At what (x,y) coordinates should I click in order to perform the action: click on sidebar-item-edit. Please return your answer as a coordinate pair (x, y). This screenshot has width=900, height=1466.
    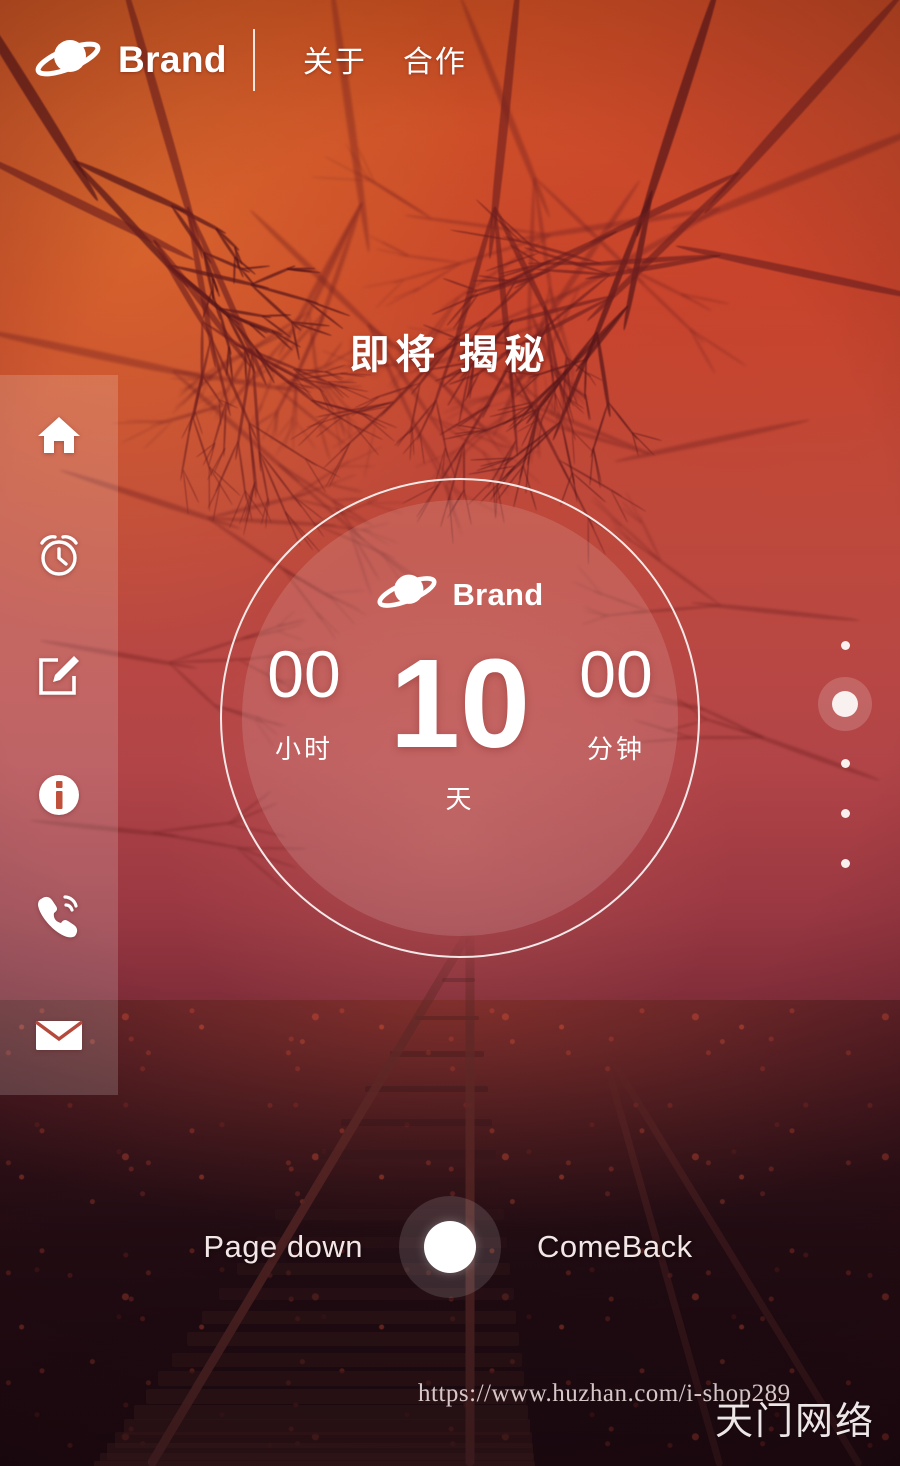
    Looking at the image, I should click on (59, 675).